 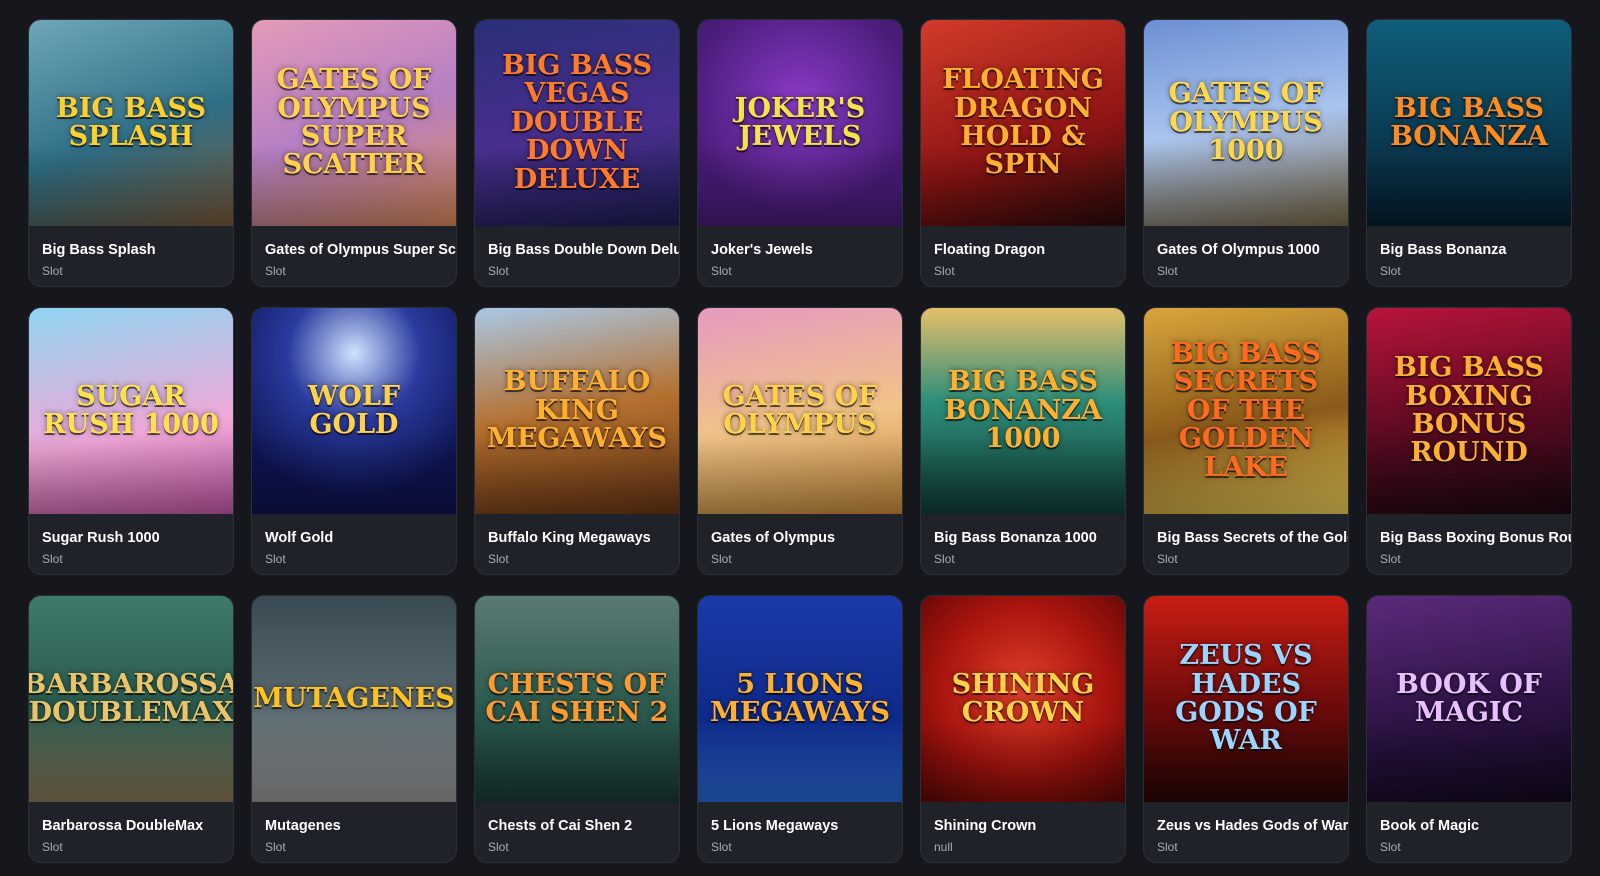 What do you see at coordinates (101, 538) in the screenshot?
I see `game-name: Sugar Rush 1000` at bounding box center [101, 538].